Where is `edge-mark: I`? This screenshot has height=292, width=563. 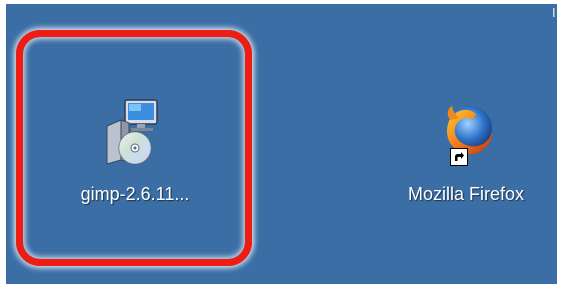
edge-mark: I is located at coordinates (554, 12).